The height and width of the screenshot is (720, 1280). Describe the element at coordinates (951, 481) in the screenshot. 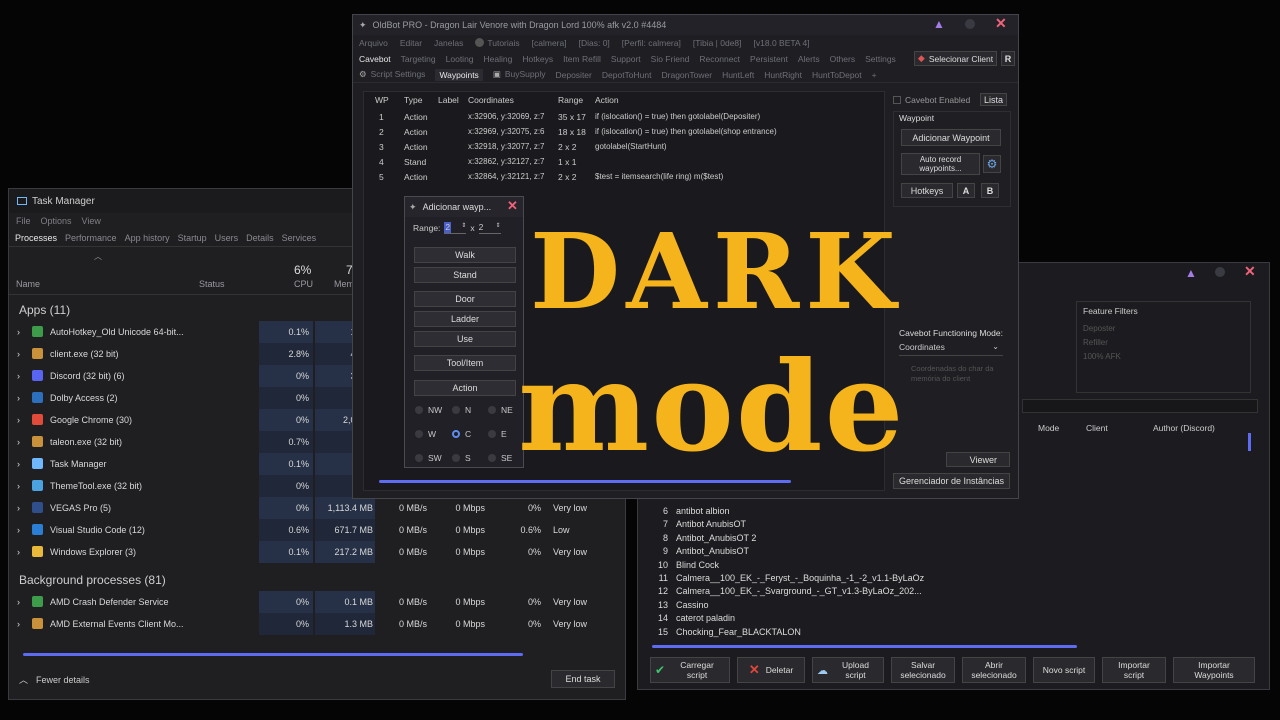

I see `instance-manager-button: Gerenciador de Instâncias` at that location.